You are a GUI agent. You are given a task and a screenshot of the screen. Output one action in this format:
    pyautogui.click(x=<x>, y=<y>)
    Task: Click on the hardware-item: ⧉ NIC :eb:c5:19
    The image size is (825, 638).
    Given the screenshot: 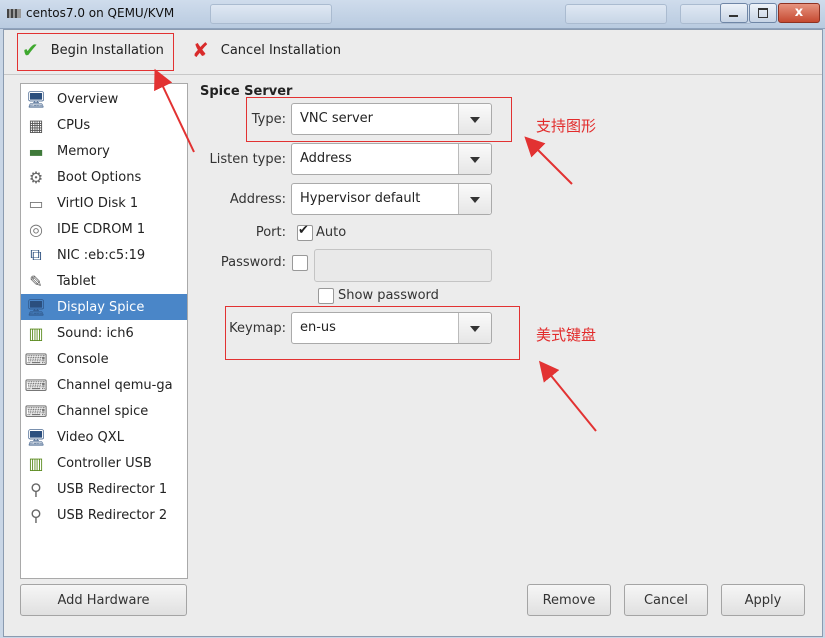 What is the action you would take?
    pyautogui.click(x=104, y=255)
    